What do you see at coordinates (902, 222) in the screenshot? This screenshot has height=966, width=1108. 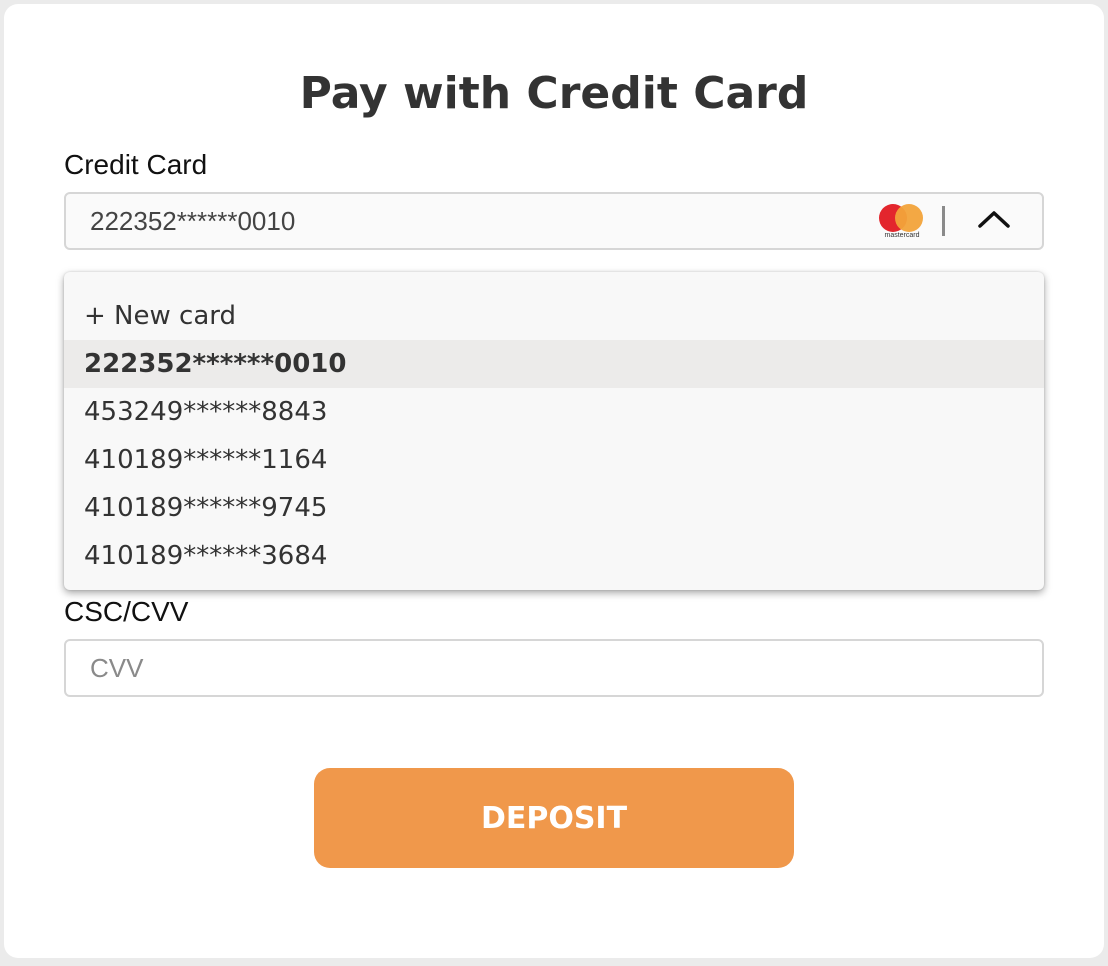 I see `mastercard-icon: mastercard` at bounding box center [902, 222].